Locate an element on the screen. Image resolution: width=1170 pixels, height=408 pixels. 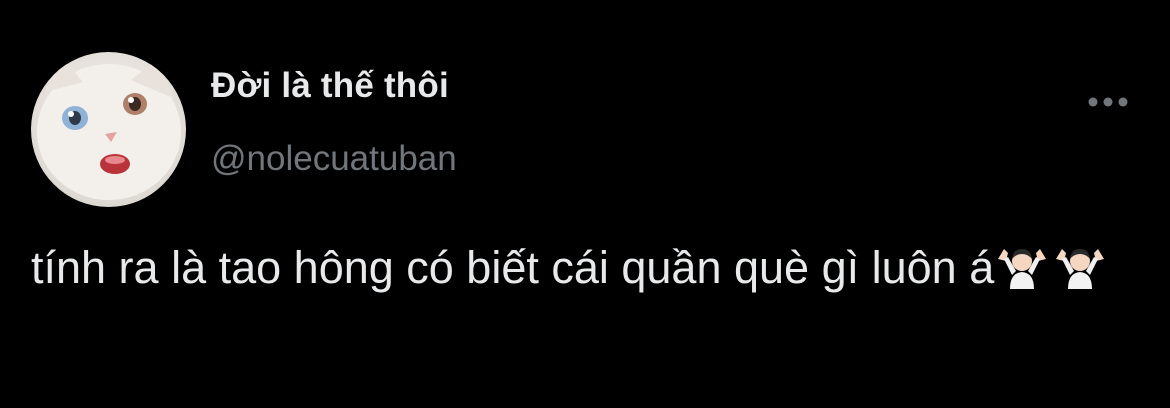
avatar is located at coordinates (108, 129).